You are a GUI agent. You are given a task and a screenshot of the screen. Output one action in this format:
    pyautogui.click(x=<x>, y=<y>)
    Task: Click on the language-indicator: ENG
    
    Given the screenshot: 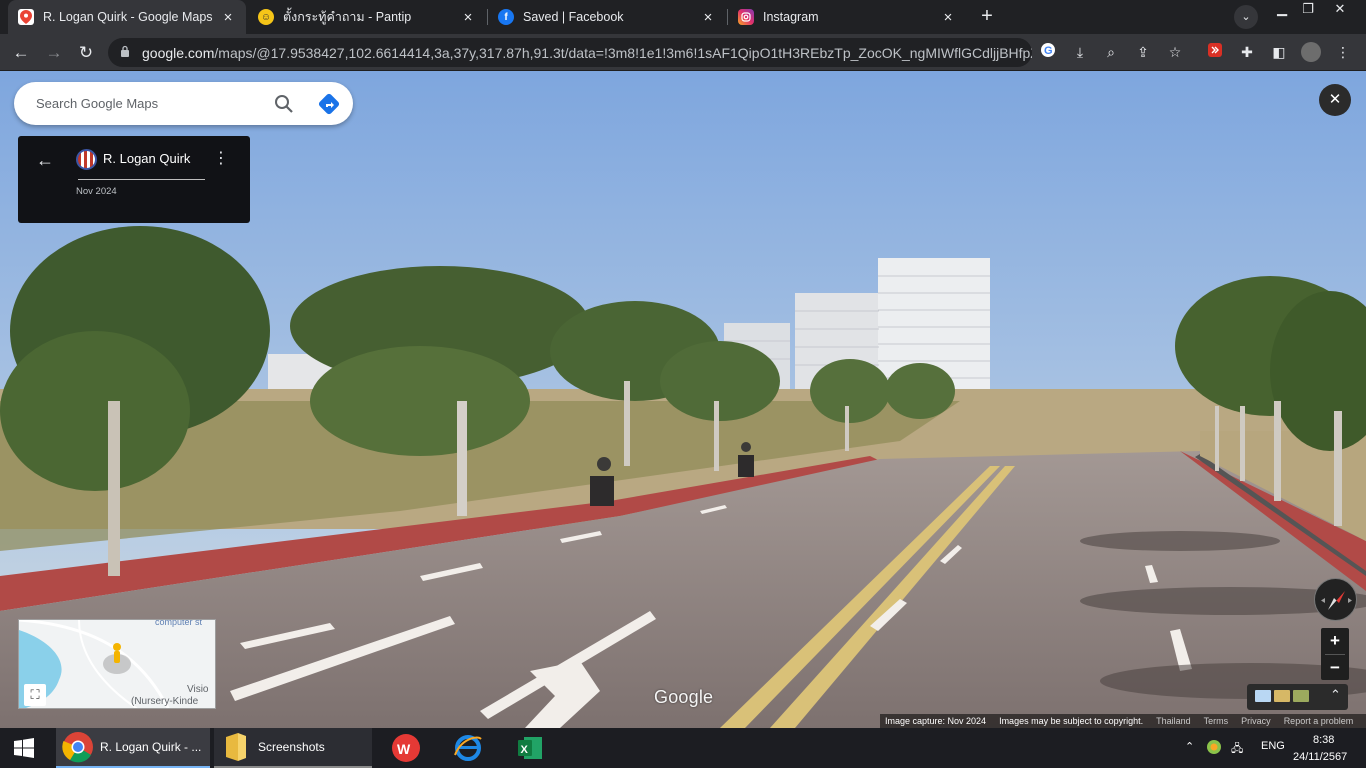 What is the action you would take?
    pyautogui.click(x=1273, y=746)
    